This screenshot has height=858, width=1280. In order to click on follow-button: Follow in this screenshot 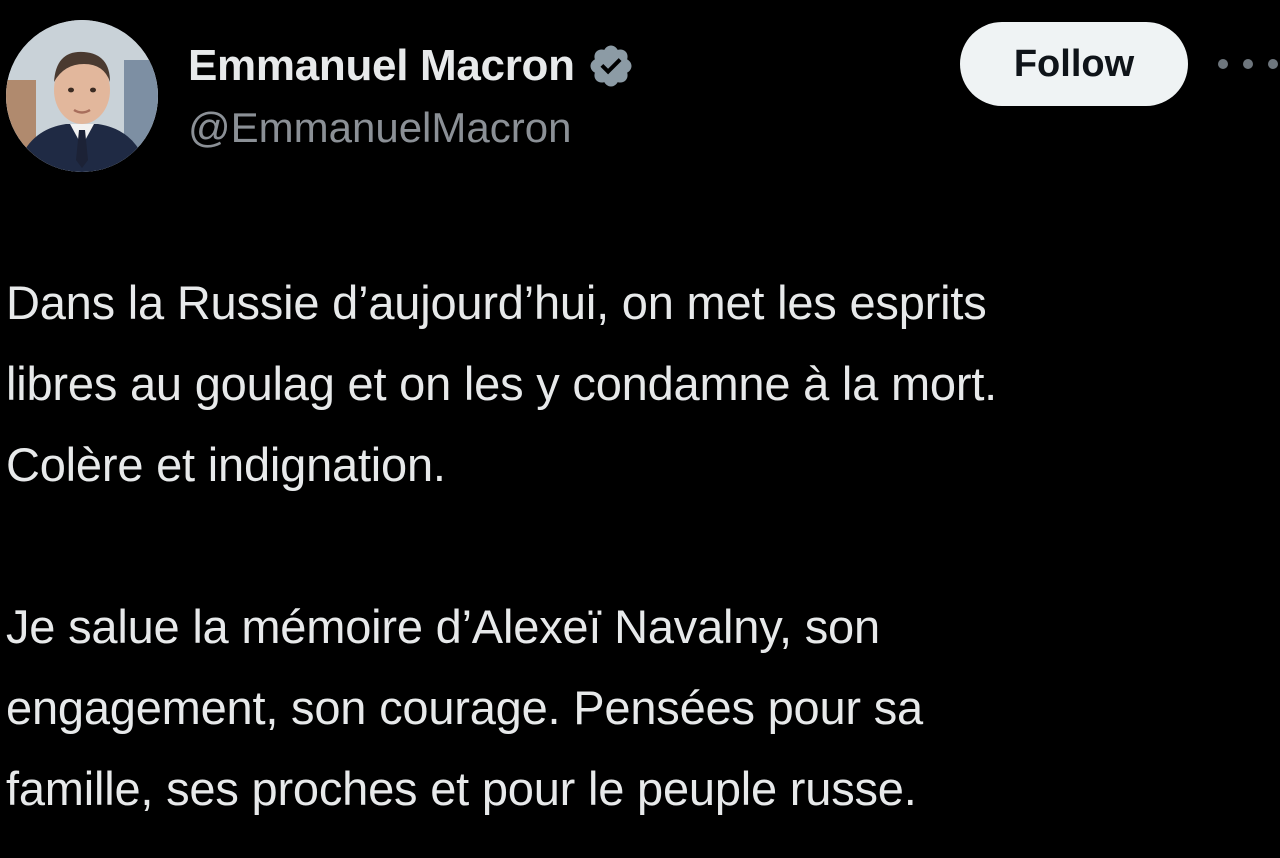, I will do `click(1074, 64)`.